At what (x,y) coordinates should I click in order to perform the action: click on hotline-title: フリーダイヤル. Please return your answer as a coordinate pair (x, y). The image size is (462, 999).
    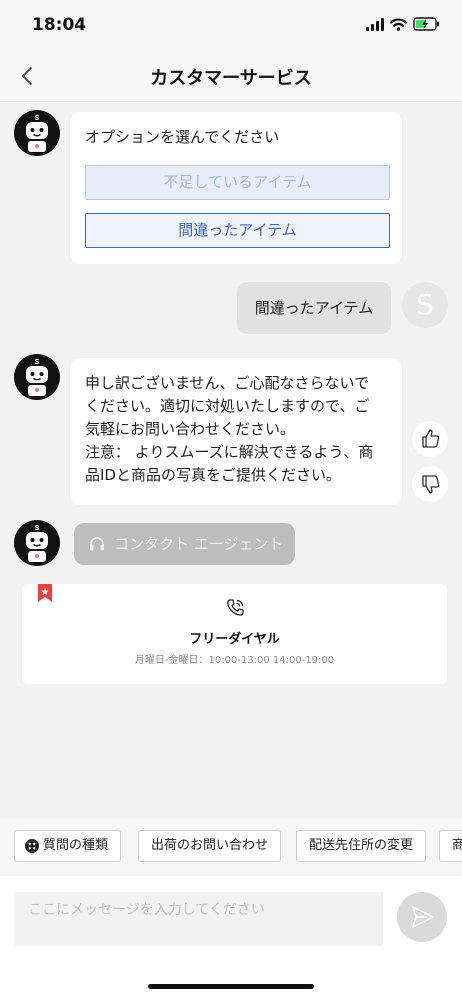
    Looking at the image, I should click on (234, 639).